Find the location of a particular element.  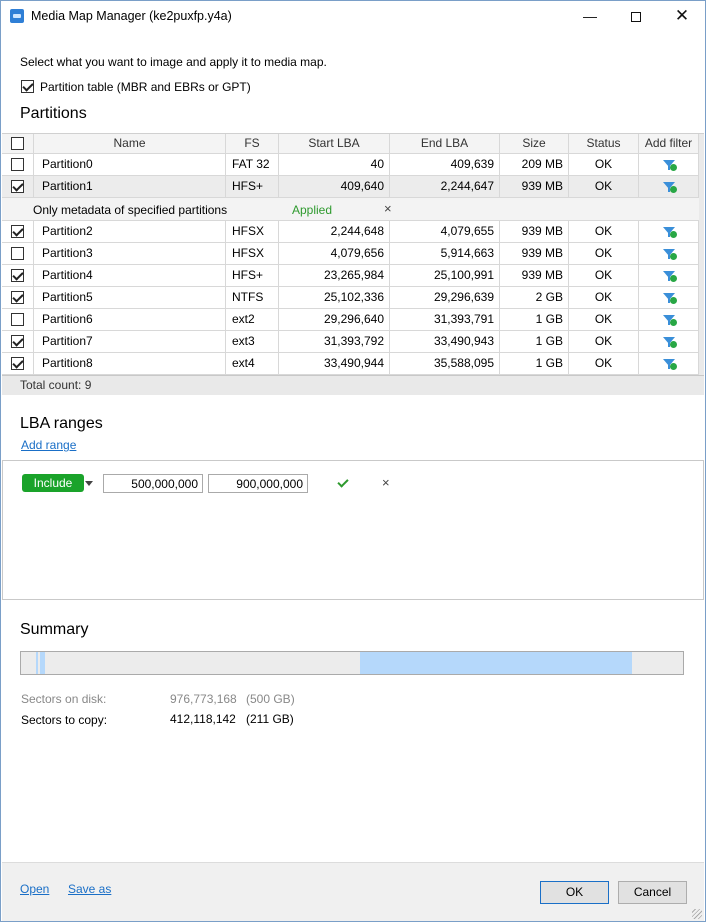

range-end-input is located at coordinates (258, 483).